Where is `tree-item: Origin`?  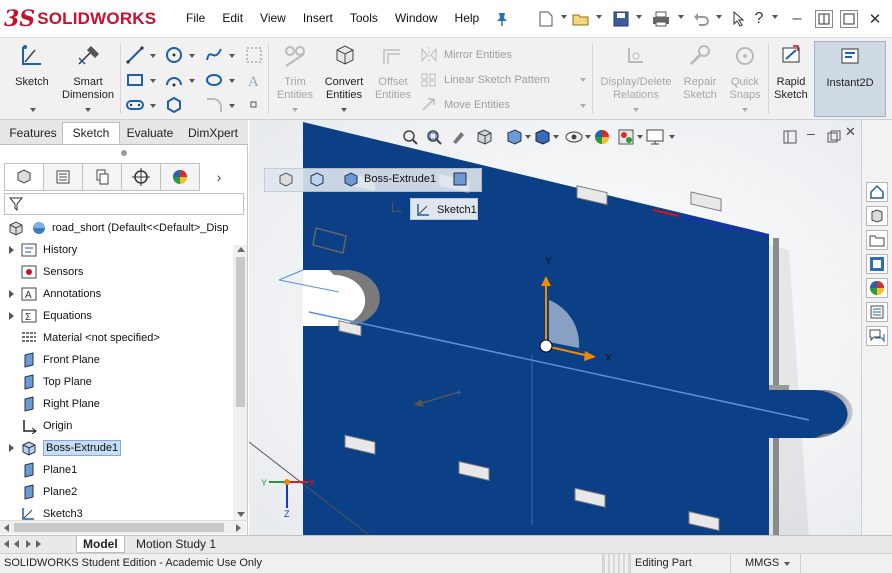
tree-item: Origin is located at coordinates (36, 426).